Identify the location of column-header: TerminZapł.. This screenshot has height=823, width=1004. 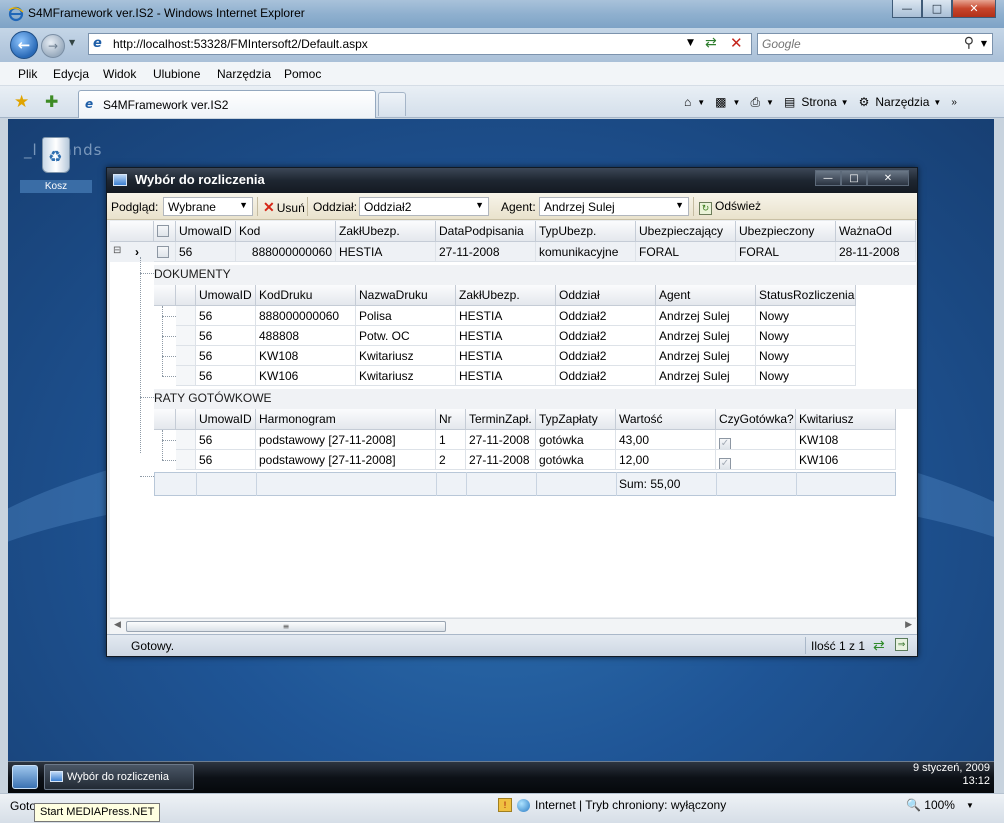
(501, 419).